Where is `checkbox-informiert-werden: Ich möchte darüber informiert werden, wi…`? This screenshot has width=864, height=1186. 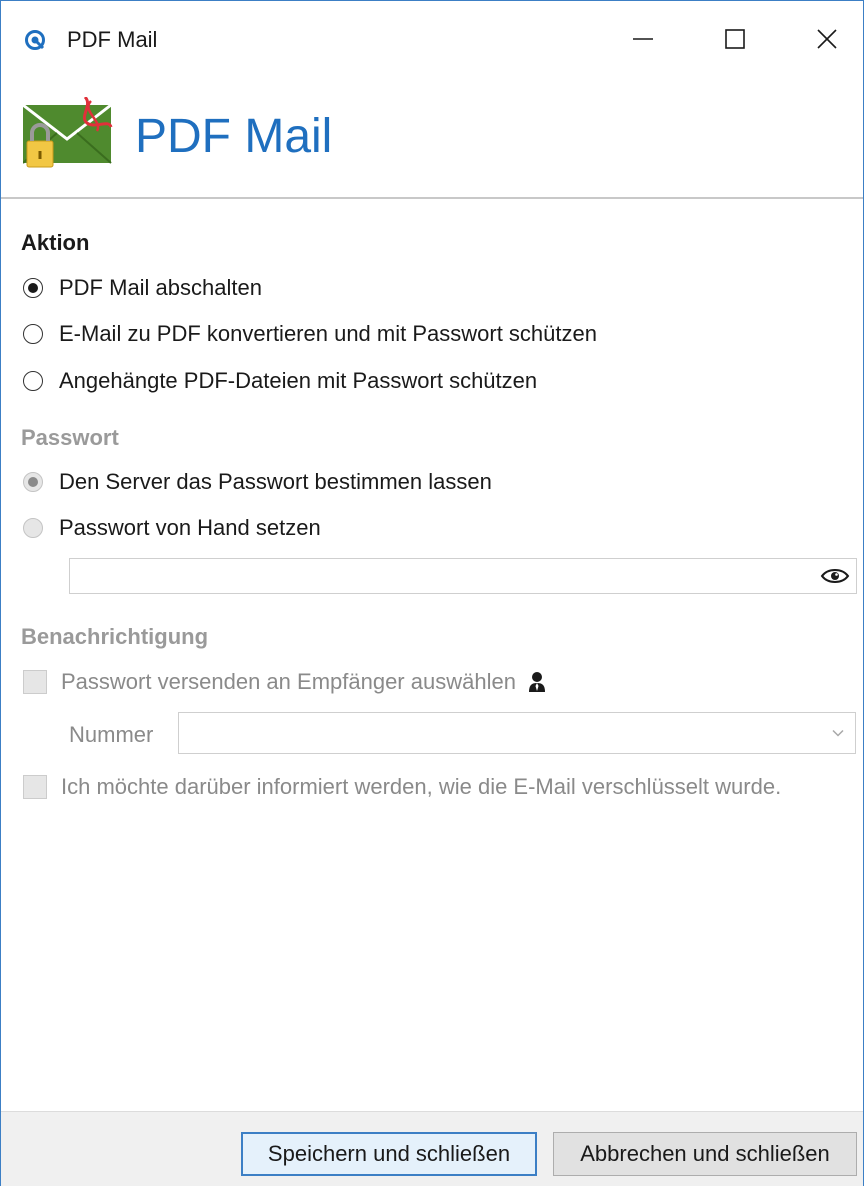
checkbox-informiert-werden: Ich möchte darüber informiert werden, wi… is located at coordinates (402, 787).